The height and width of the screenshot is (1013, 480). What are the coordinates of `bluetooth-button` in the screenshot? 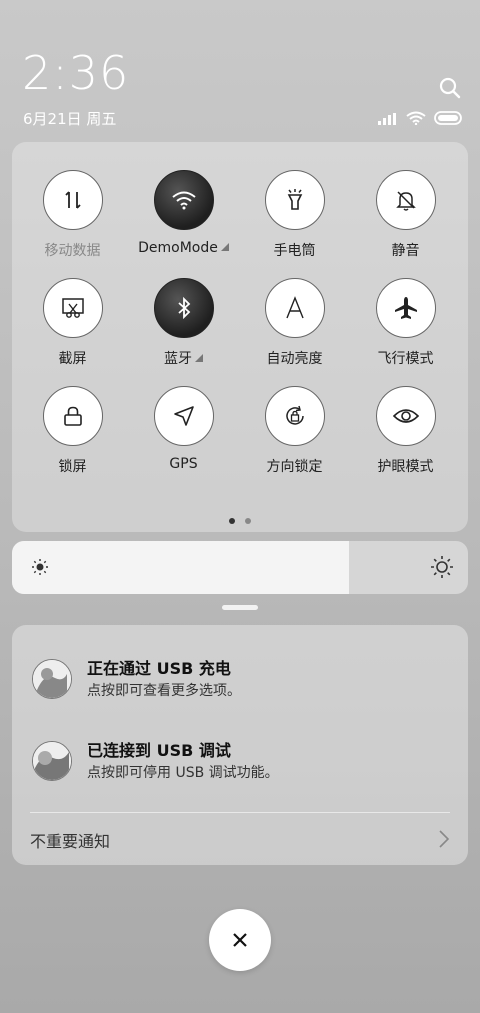 It's located at (183, 308).